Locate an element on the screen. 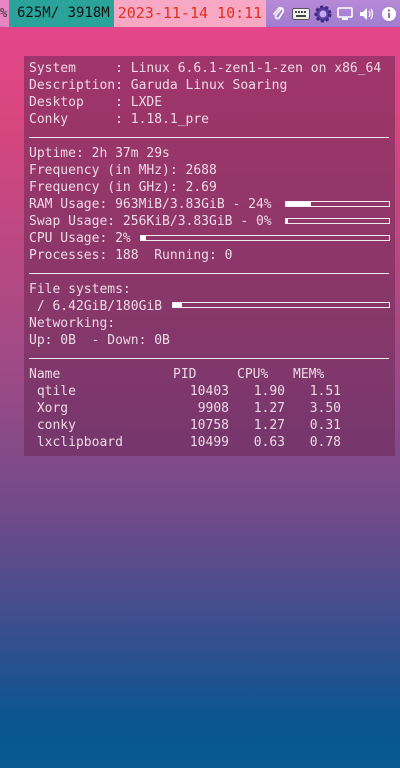  cpu-usage-fill is located at coordinates (143, 238).